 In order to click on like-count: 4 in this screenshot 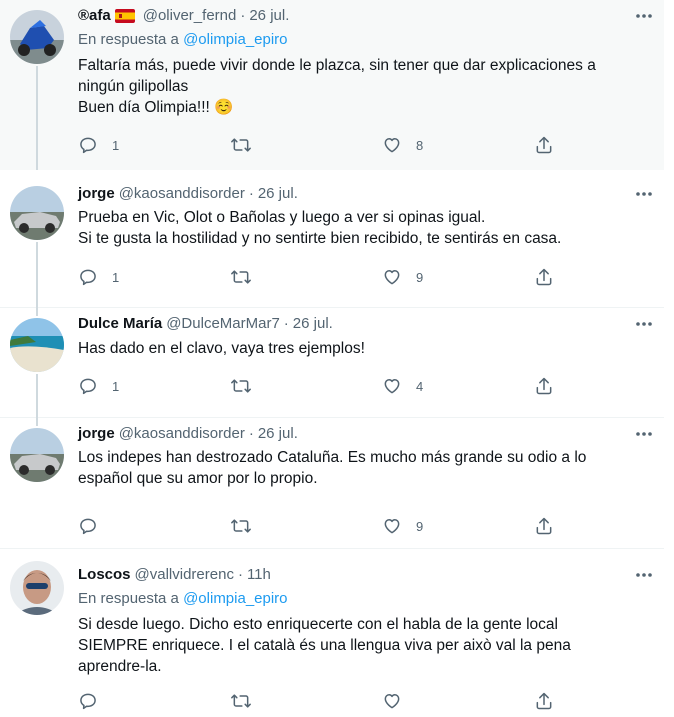, I will do `click(420, 386)`.